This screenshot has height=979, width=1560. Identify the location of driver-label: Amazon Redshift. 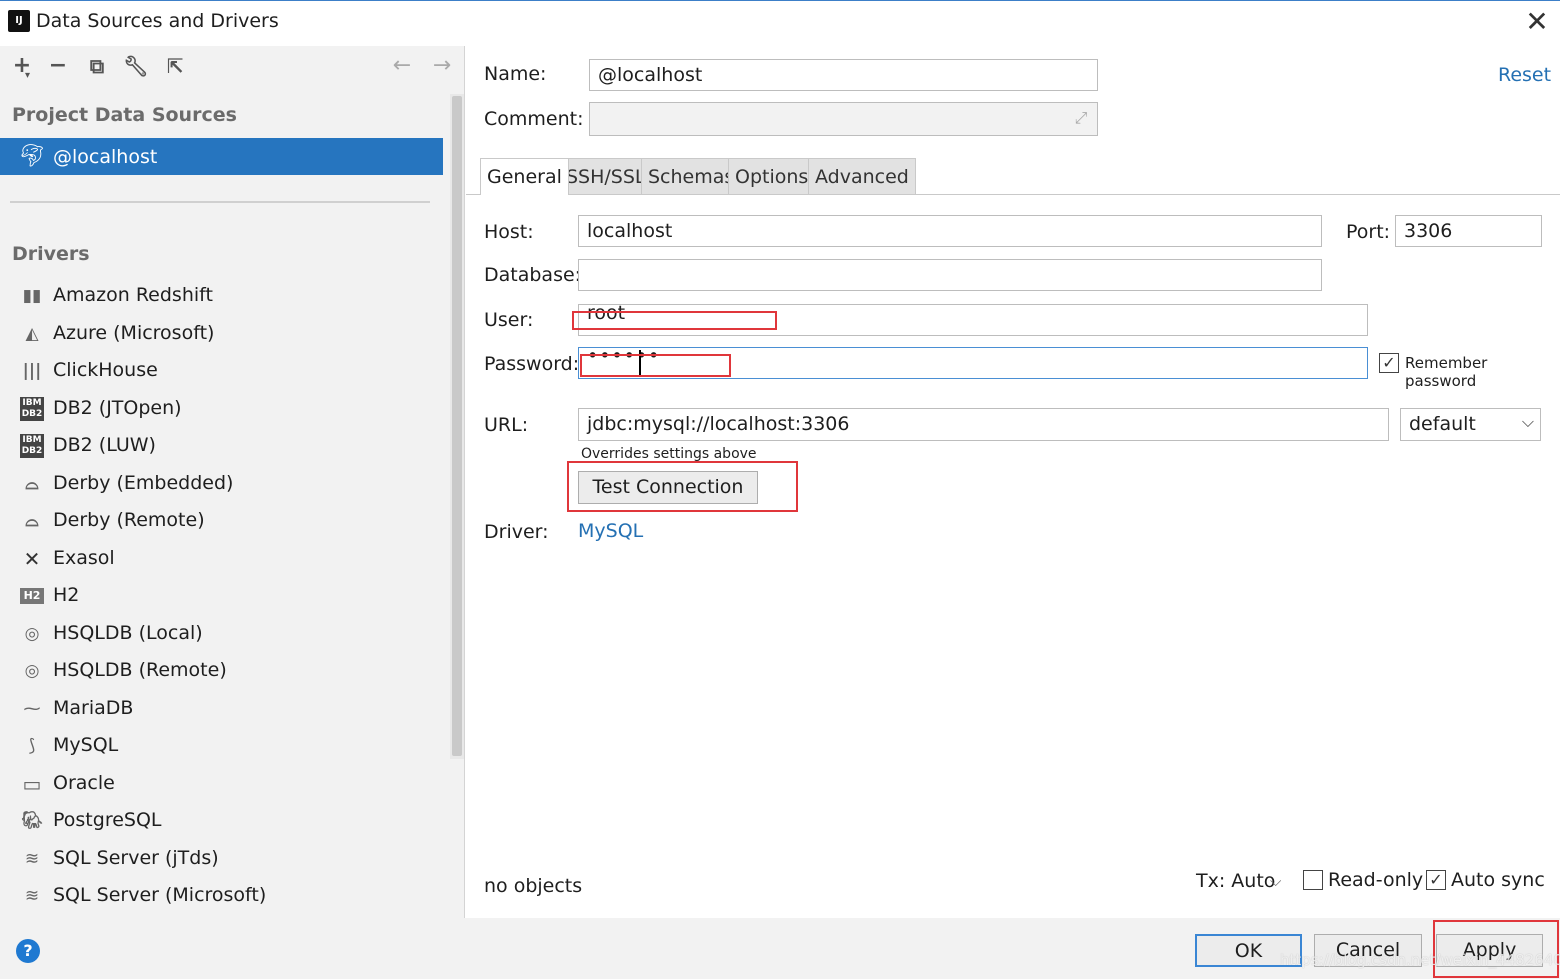
(133, 295).